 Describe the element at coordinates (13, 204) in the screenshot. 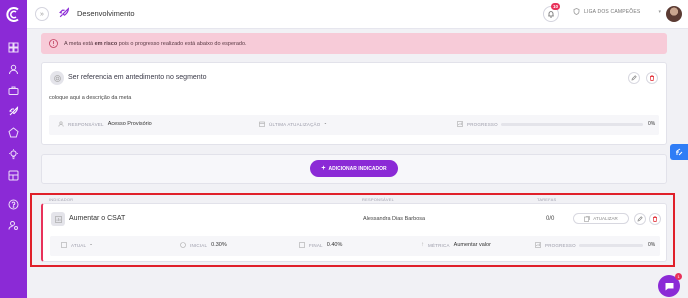

I see `help-icon` at that location.